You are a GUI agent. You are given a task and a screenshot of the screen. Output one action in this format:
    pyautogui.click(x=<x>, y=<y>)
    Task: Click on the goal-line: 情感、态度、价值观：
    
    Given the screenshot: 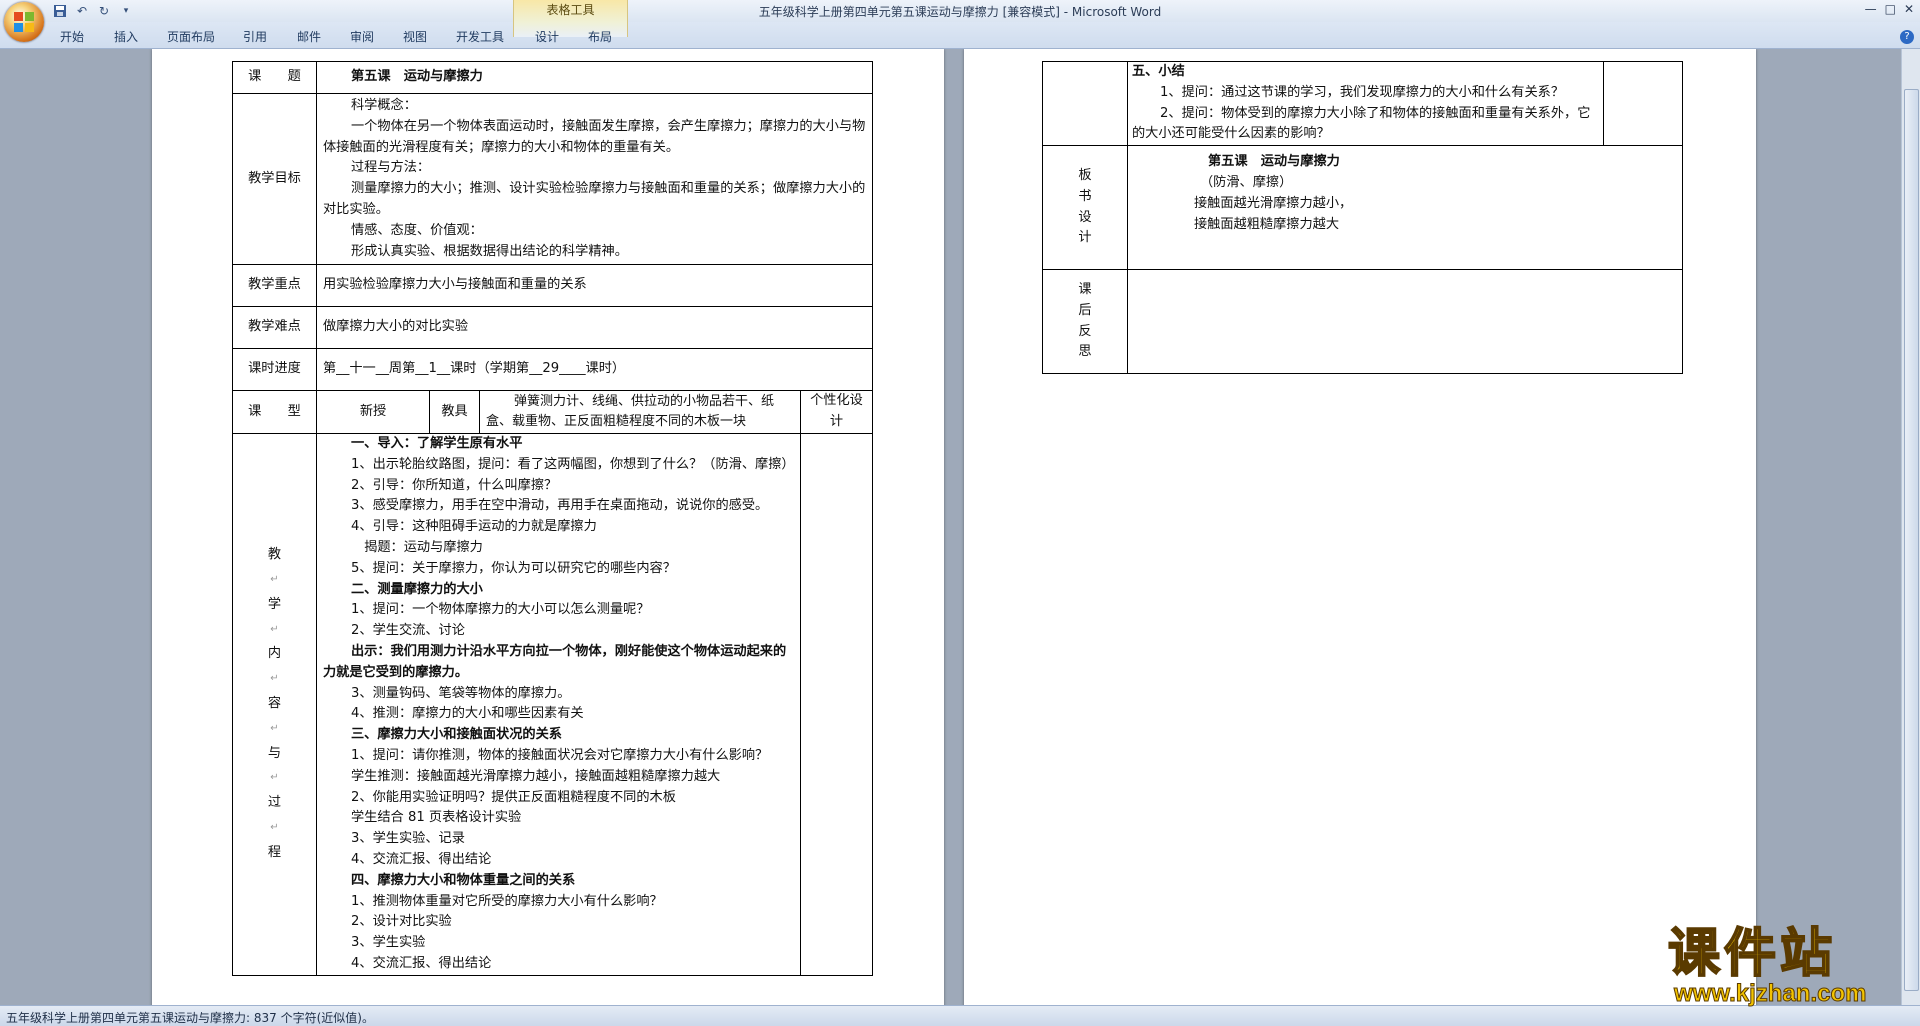 What is the action you would take?
    pyautogui.click(x=417, y=230)
    